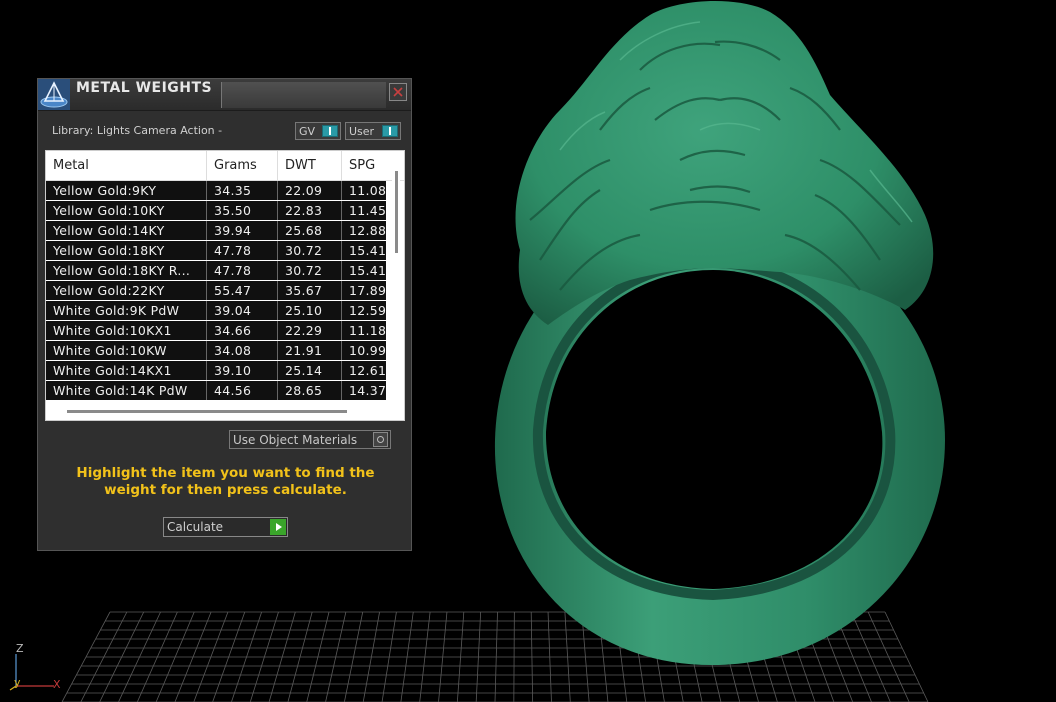 This screenshot has height=702, width=1056. I want to click on cell-grams: 34.66, so click(242, 330).